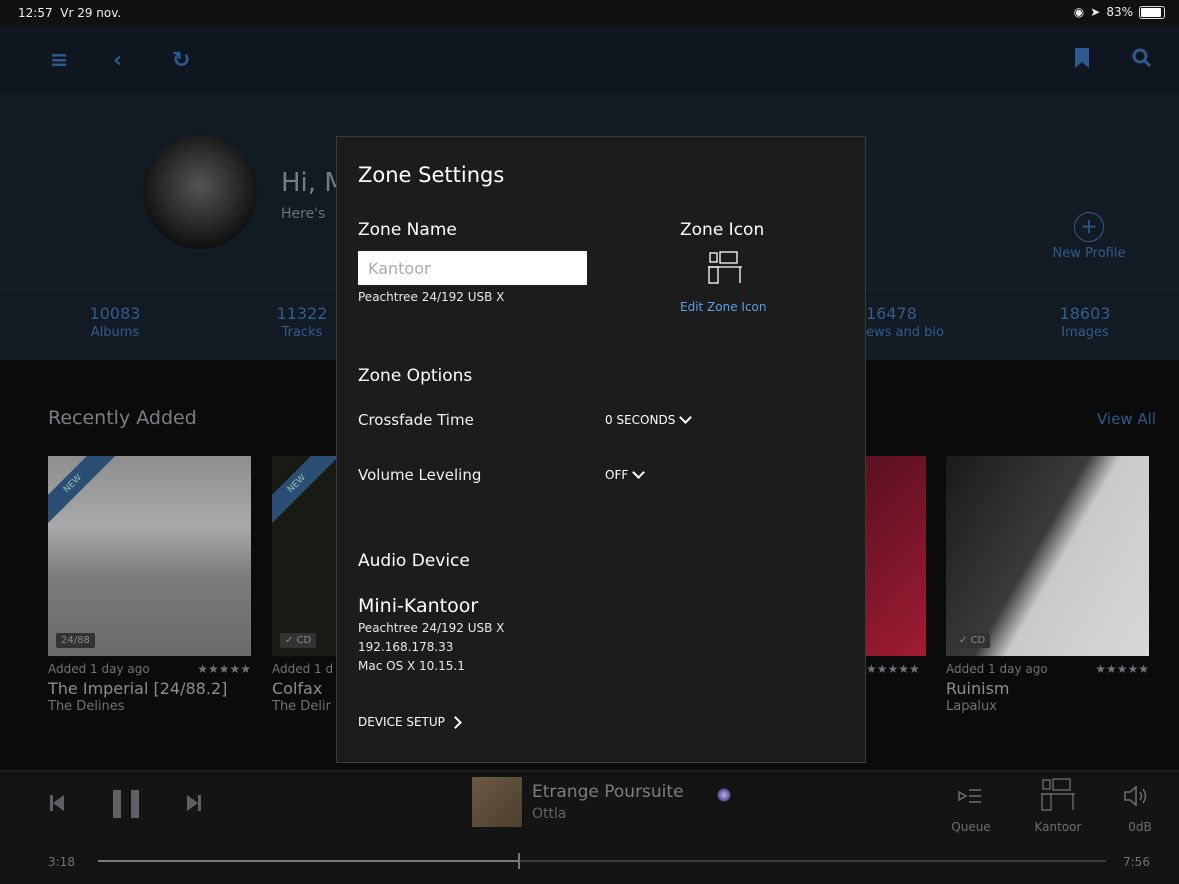  I want to click on track-duration: 7:56, so click(1136, 862).